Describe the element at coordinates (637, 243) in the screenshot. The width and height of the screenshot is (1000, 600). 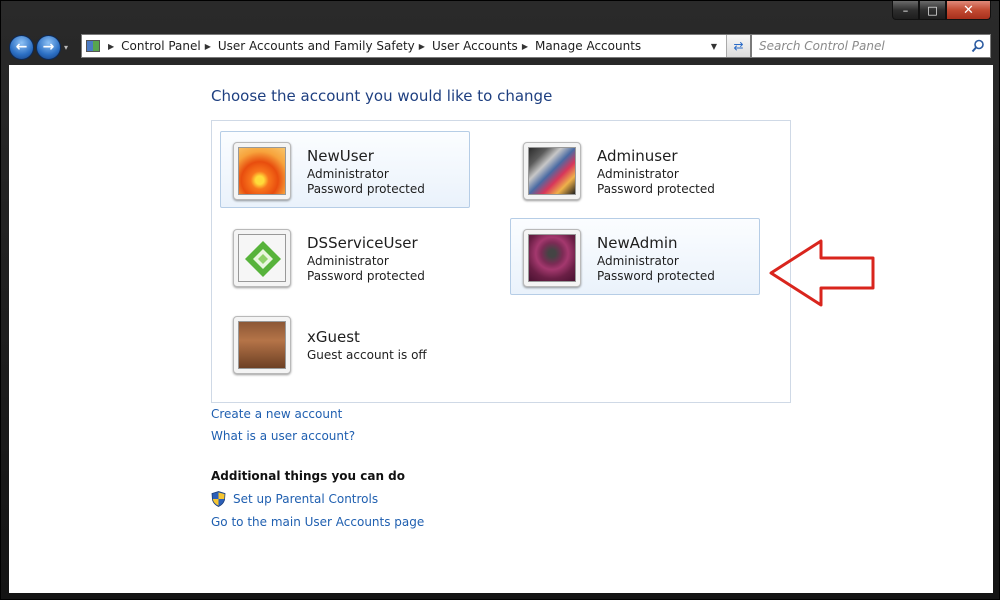
I see `account-name: NewAdmin` at that location.